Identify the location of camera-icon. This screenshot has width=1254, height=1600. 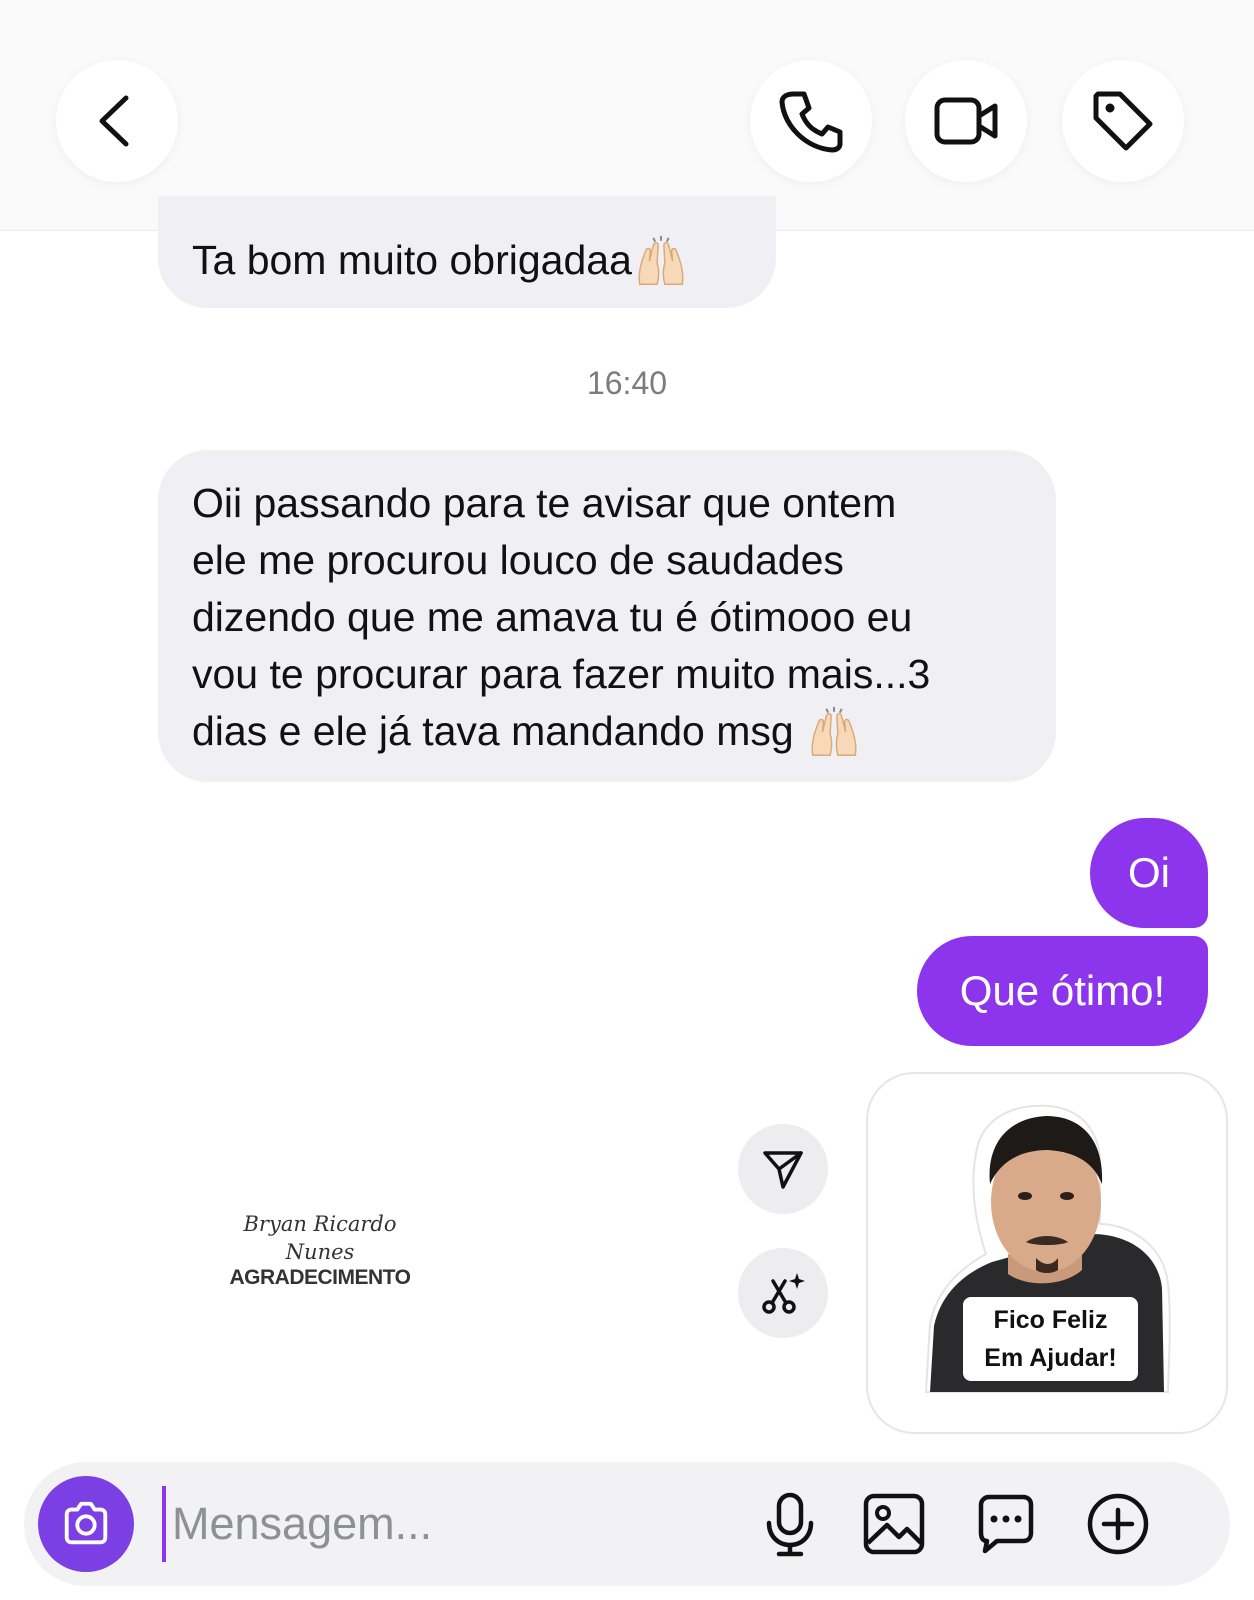
(86, 1523).